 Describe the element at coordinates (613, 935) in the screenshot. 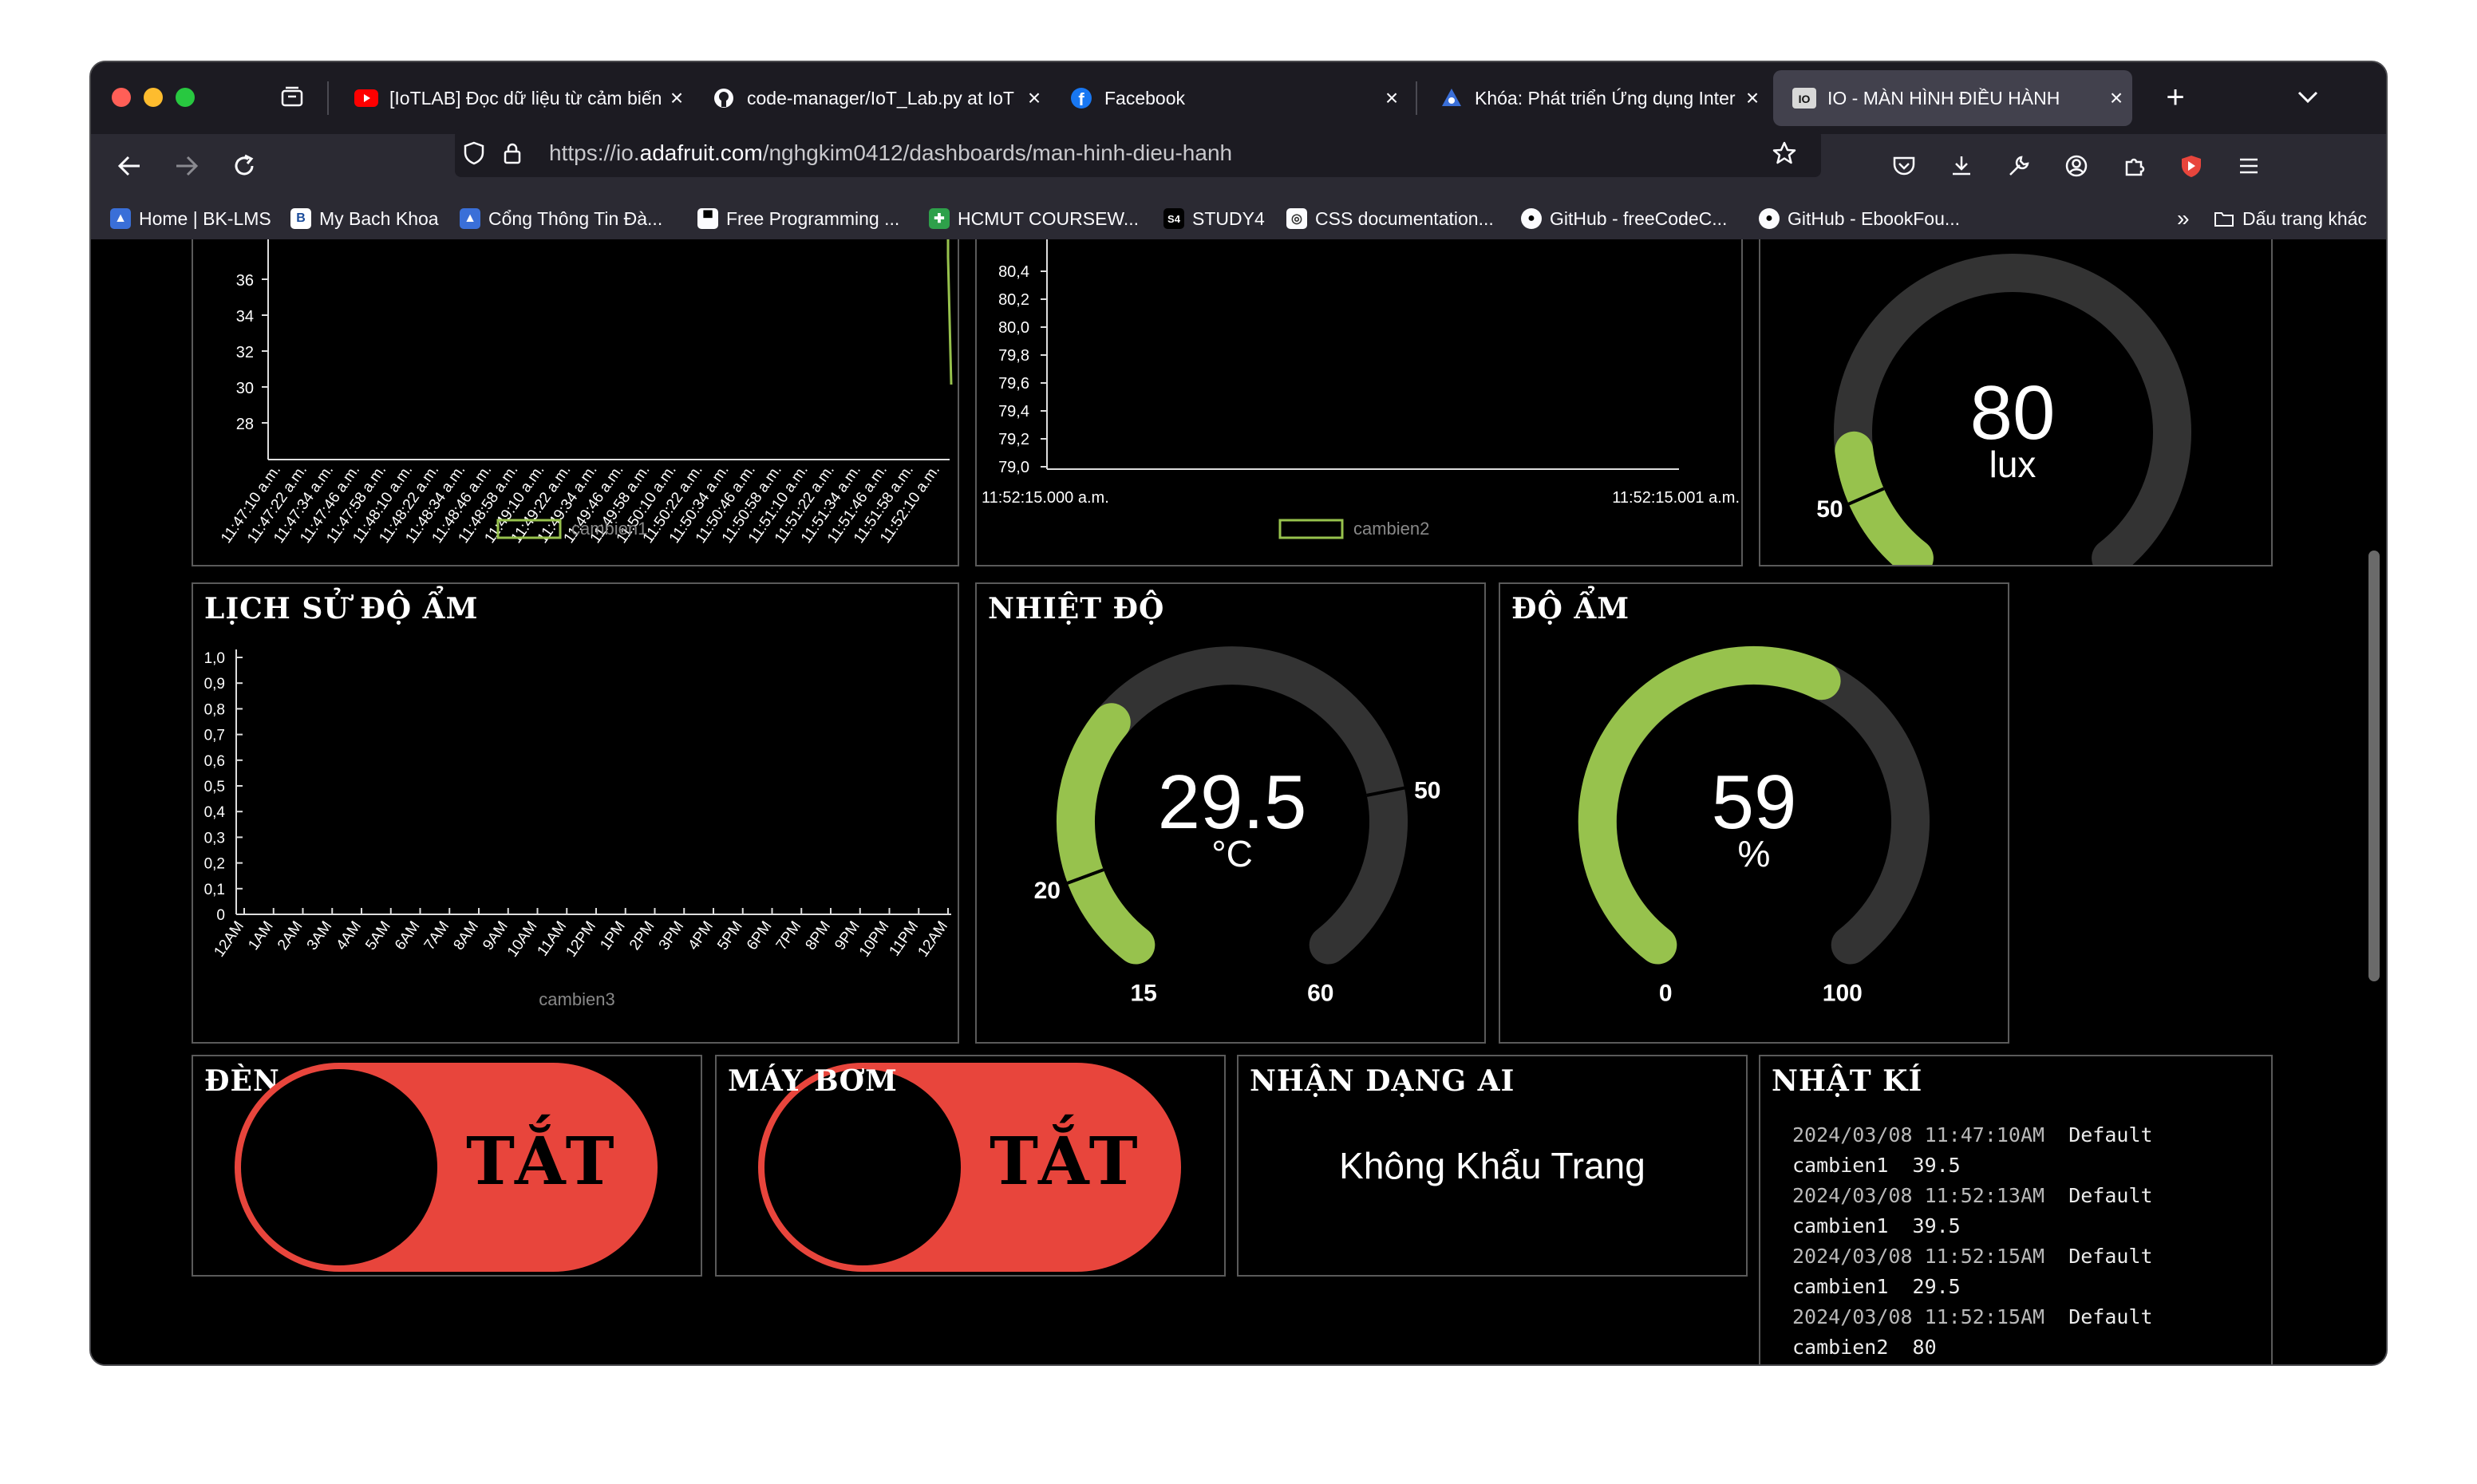

I see `x-tick-label: 1PM` at that location.